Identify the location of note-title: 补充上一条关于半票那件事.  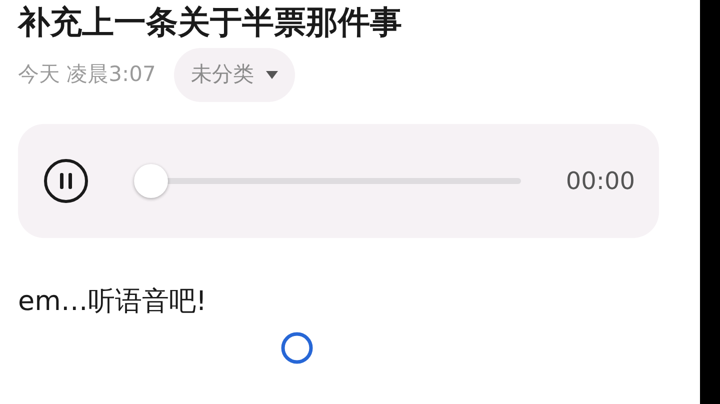
(210, 22).